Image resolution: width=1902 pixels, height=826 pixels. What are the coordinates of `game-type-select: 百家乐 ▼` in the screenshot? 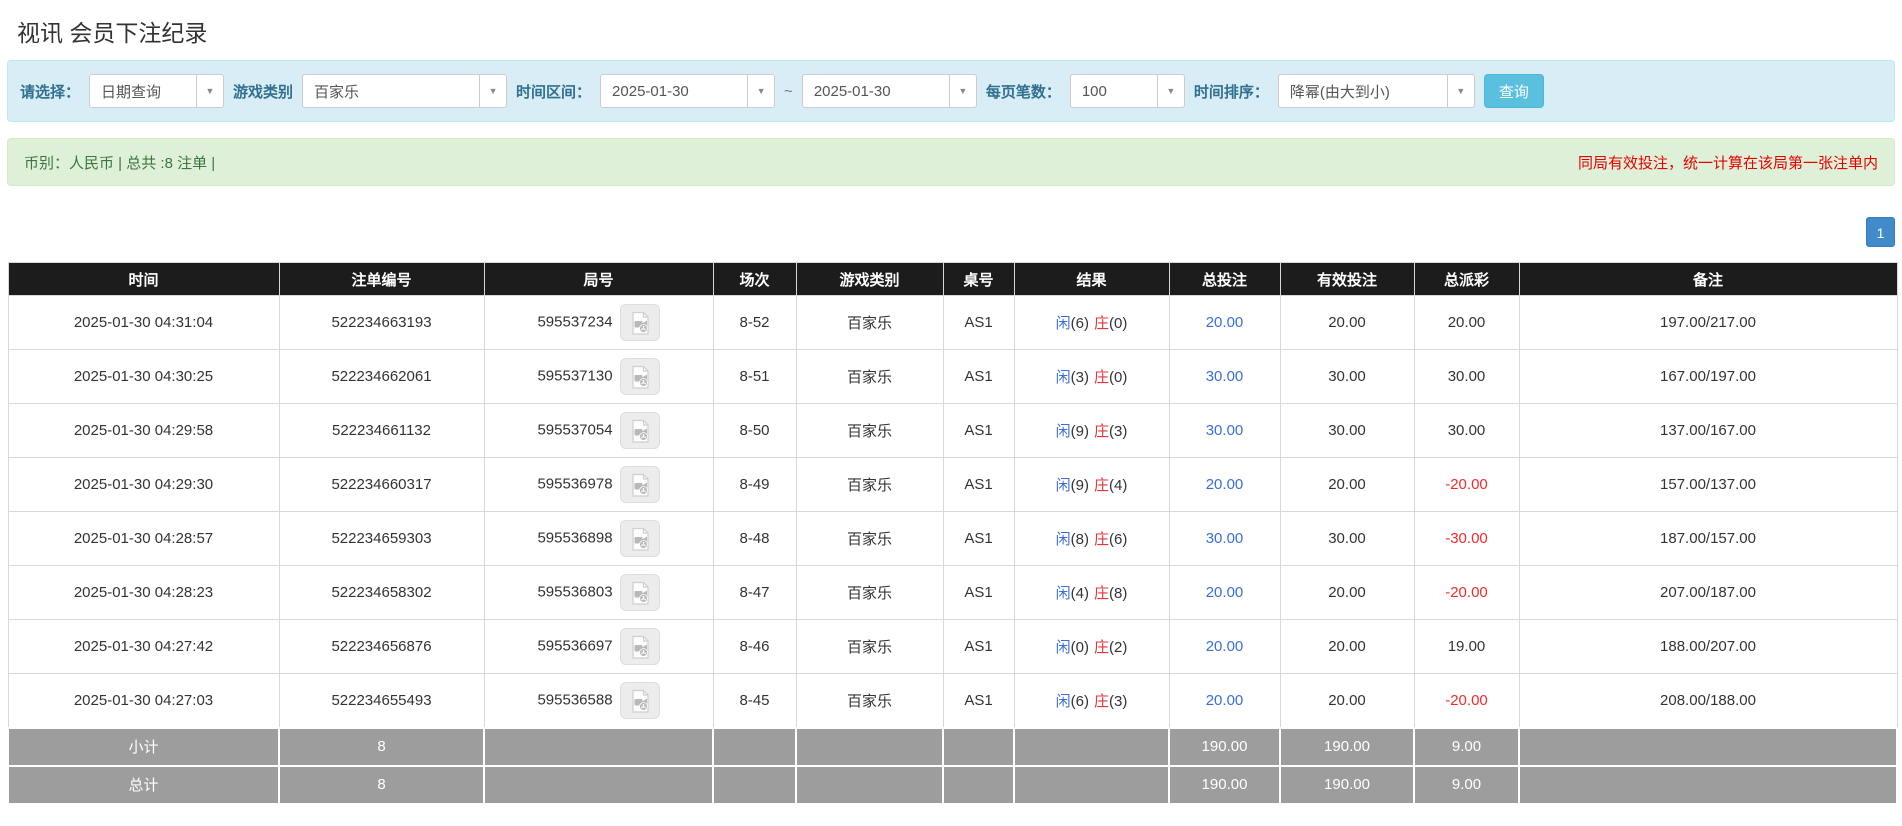 It's located at (405, 91).